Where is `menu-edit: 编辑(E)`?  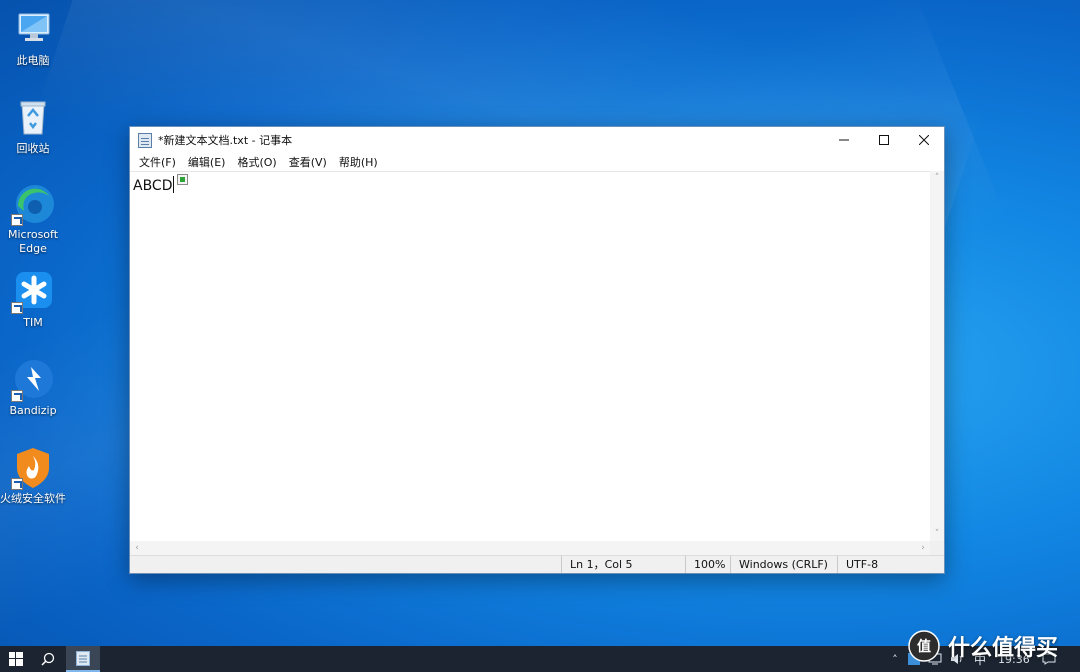
menu-edit: 编辑(E) is located at coordinates (207, 162).